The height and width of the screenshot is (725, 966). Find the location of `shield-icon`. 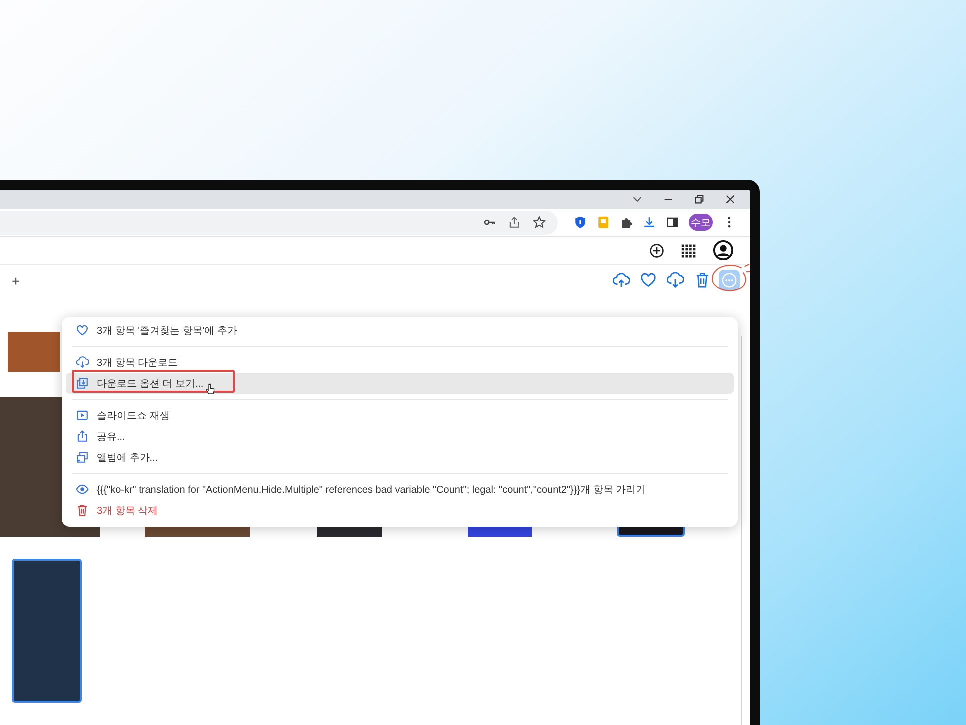

shield-icon is located at coordinates (580, 223).